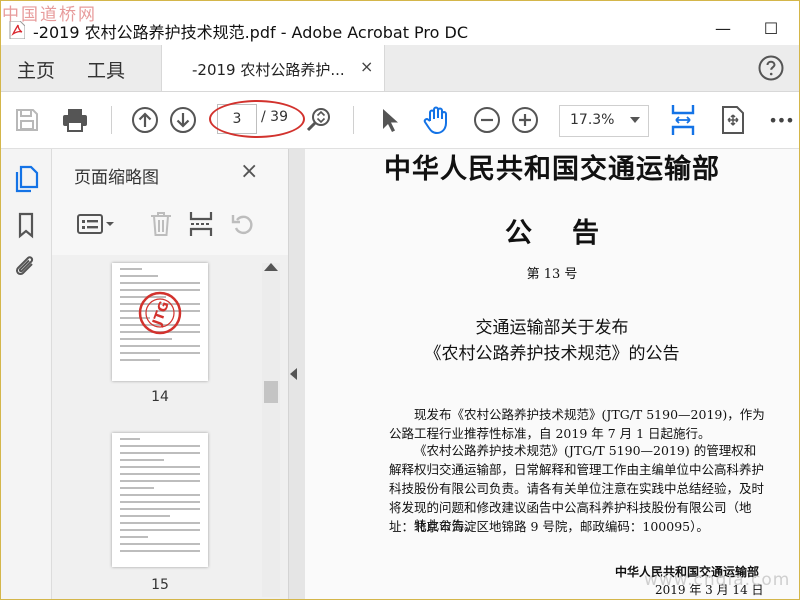  What do you see at coordinates (592, 120) in the screenshot?
I see `zoom-level-value: 17.3%` at bounding box center [592, 120].